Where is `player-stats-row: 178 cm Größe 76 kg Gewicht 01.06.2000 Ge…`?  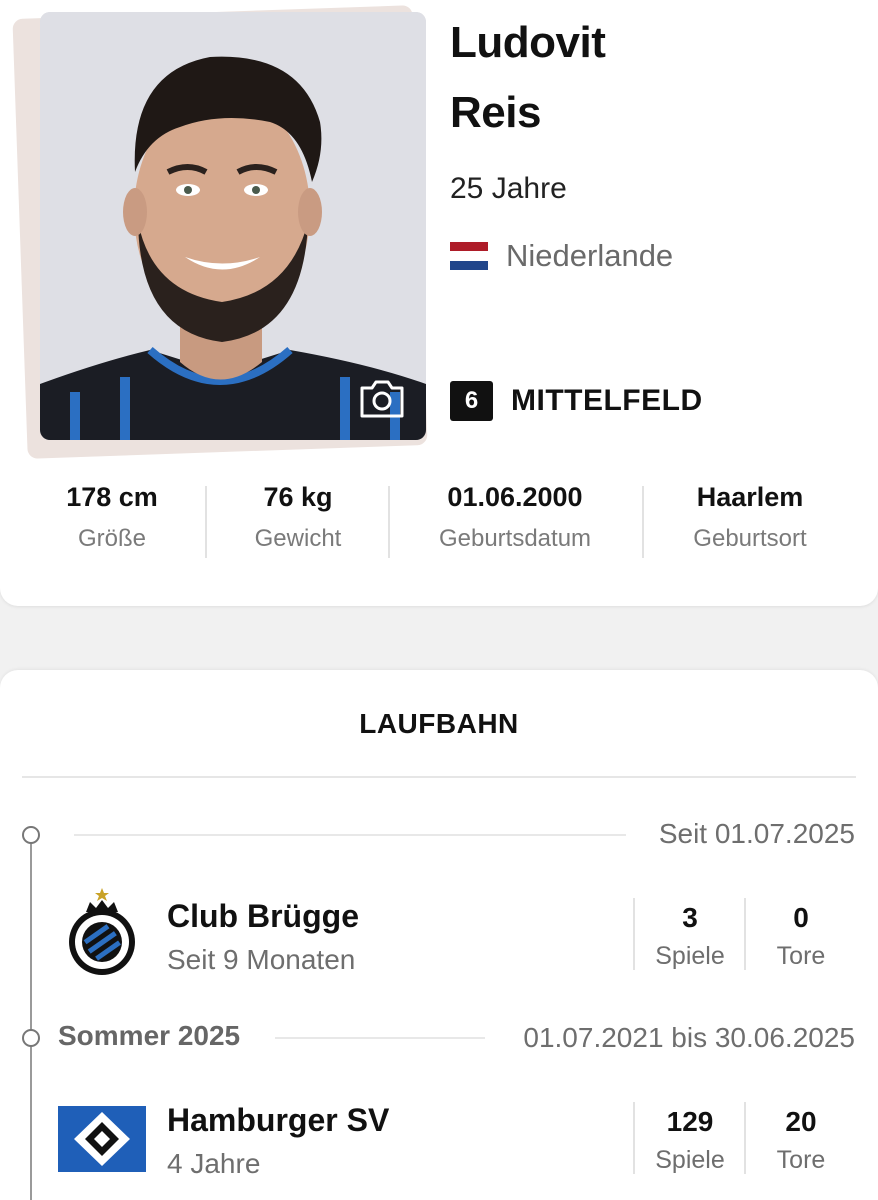 player-stats-row: 178 cm Größe 76 kg Gewicht 01.06.2000 Ge… is located at coordinates (439, 521).